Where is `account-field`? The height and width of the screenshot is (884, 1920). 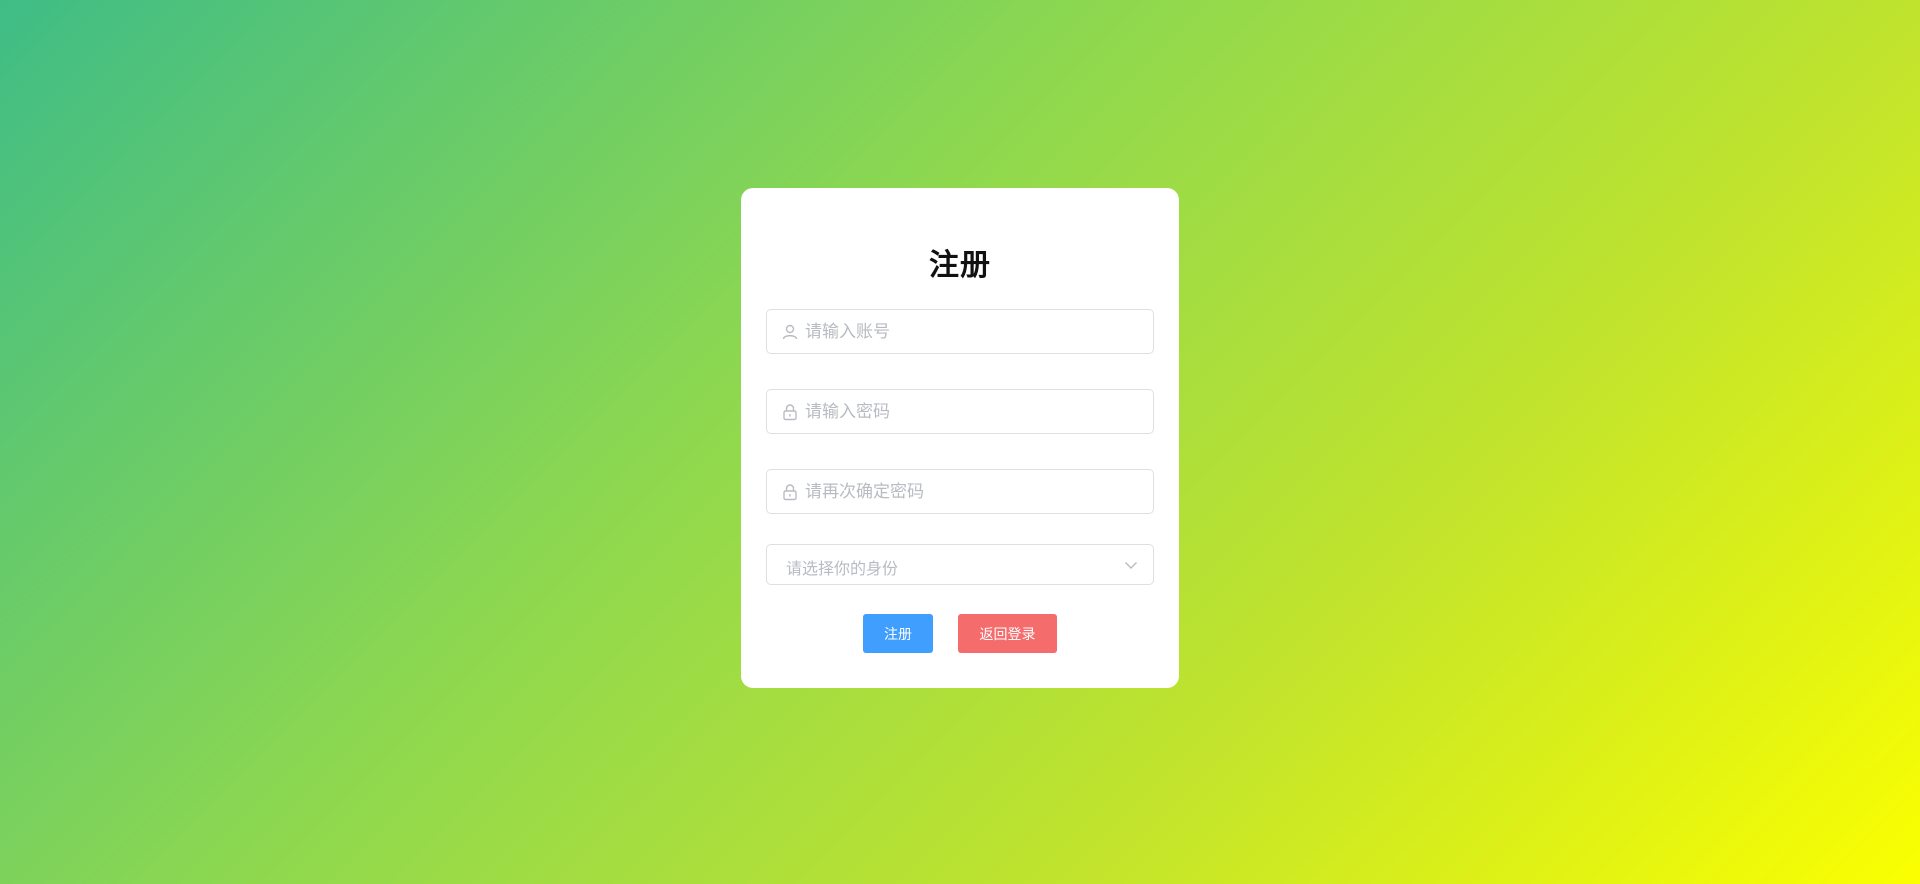 account-field is located at coordinates (960, 331).